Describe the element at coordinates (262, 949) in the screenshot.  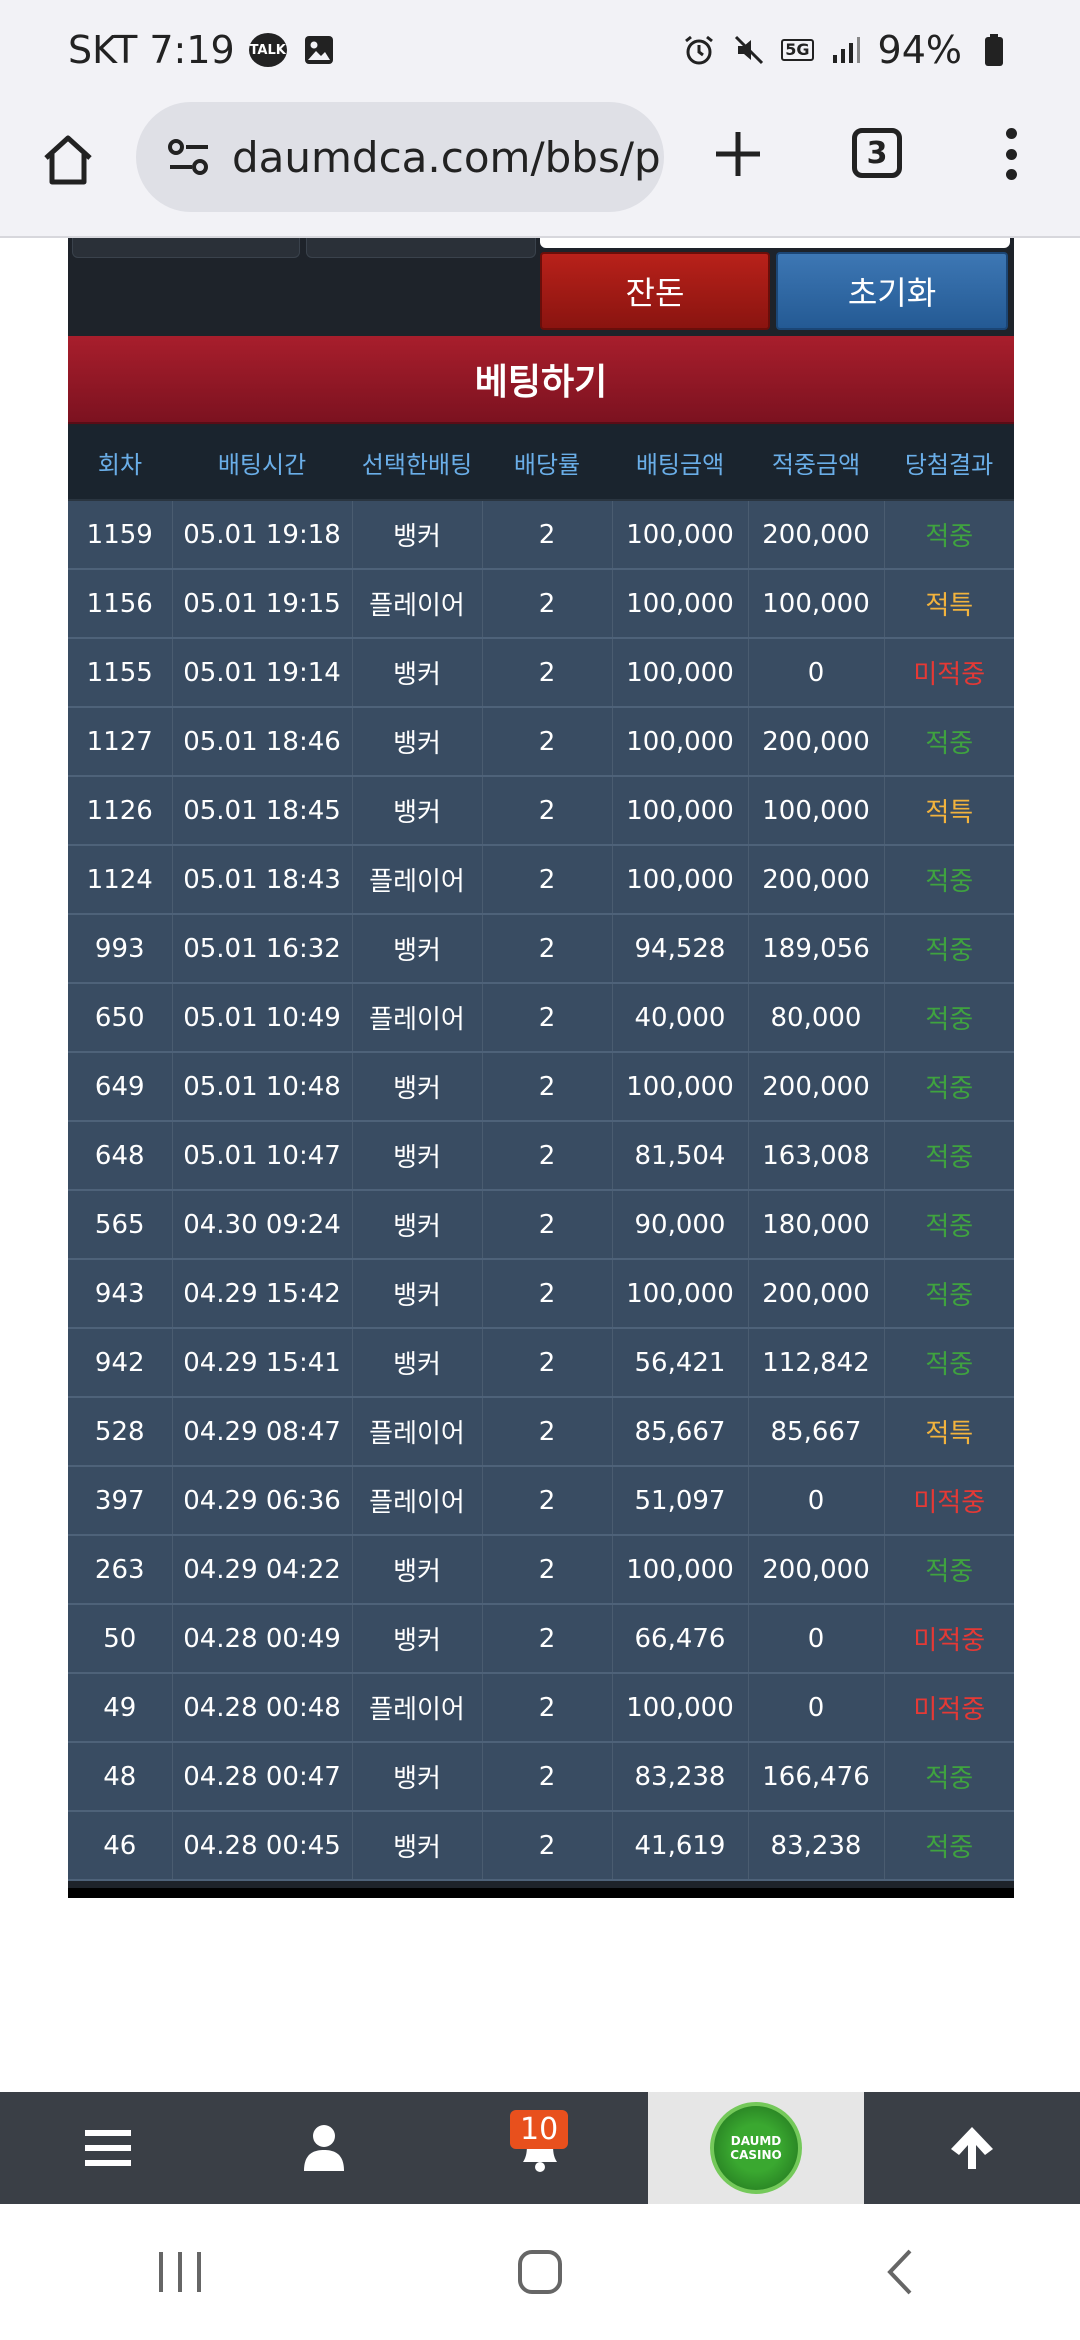
I see `cell-time: 05.01 16:32` at that location.